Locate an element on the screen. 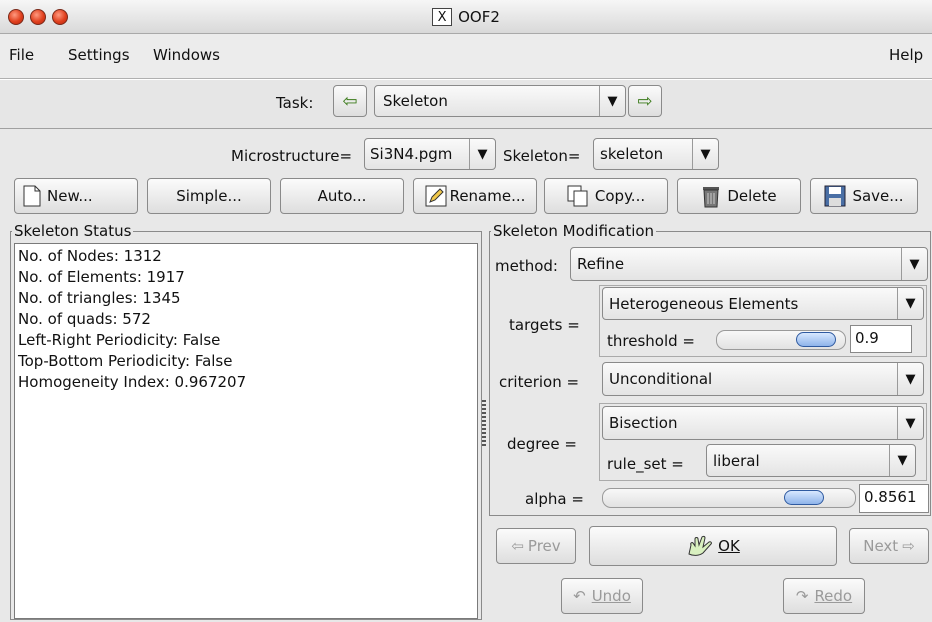 The width and height of the screenshot is (932, 622). method-select: Refine ▼ is located at coordinates (749, 264).